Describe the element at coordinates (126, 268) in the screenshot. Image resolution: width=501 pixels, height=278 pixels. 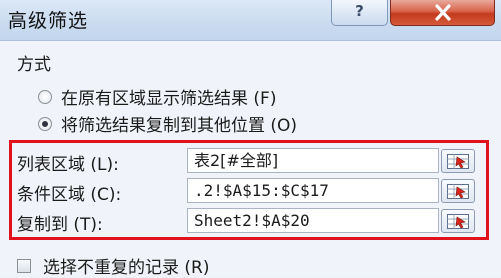
I see `unique-records-label: 选择不重复的记录 (R)` at that location.